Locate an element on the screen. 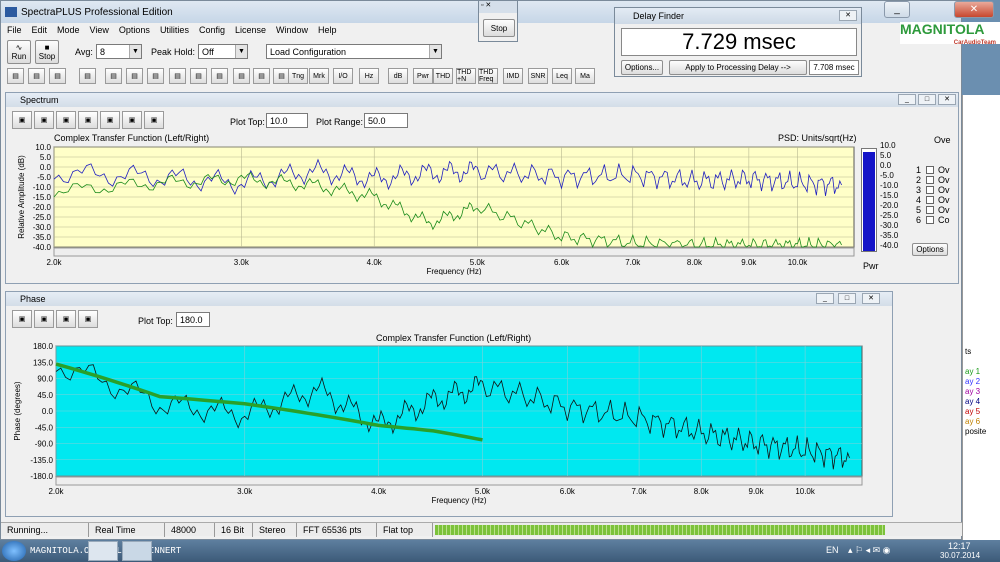  tool-snr: SNR is located at coordinates (538, 76).